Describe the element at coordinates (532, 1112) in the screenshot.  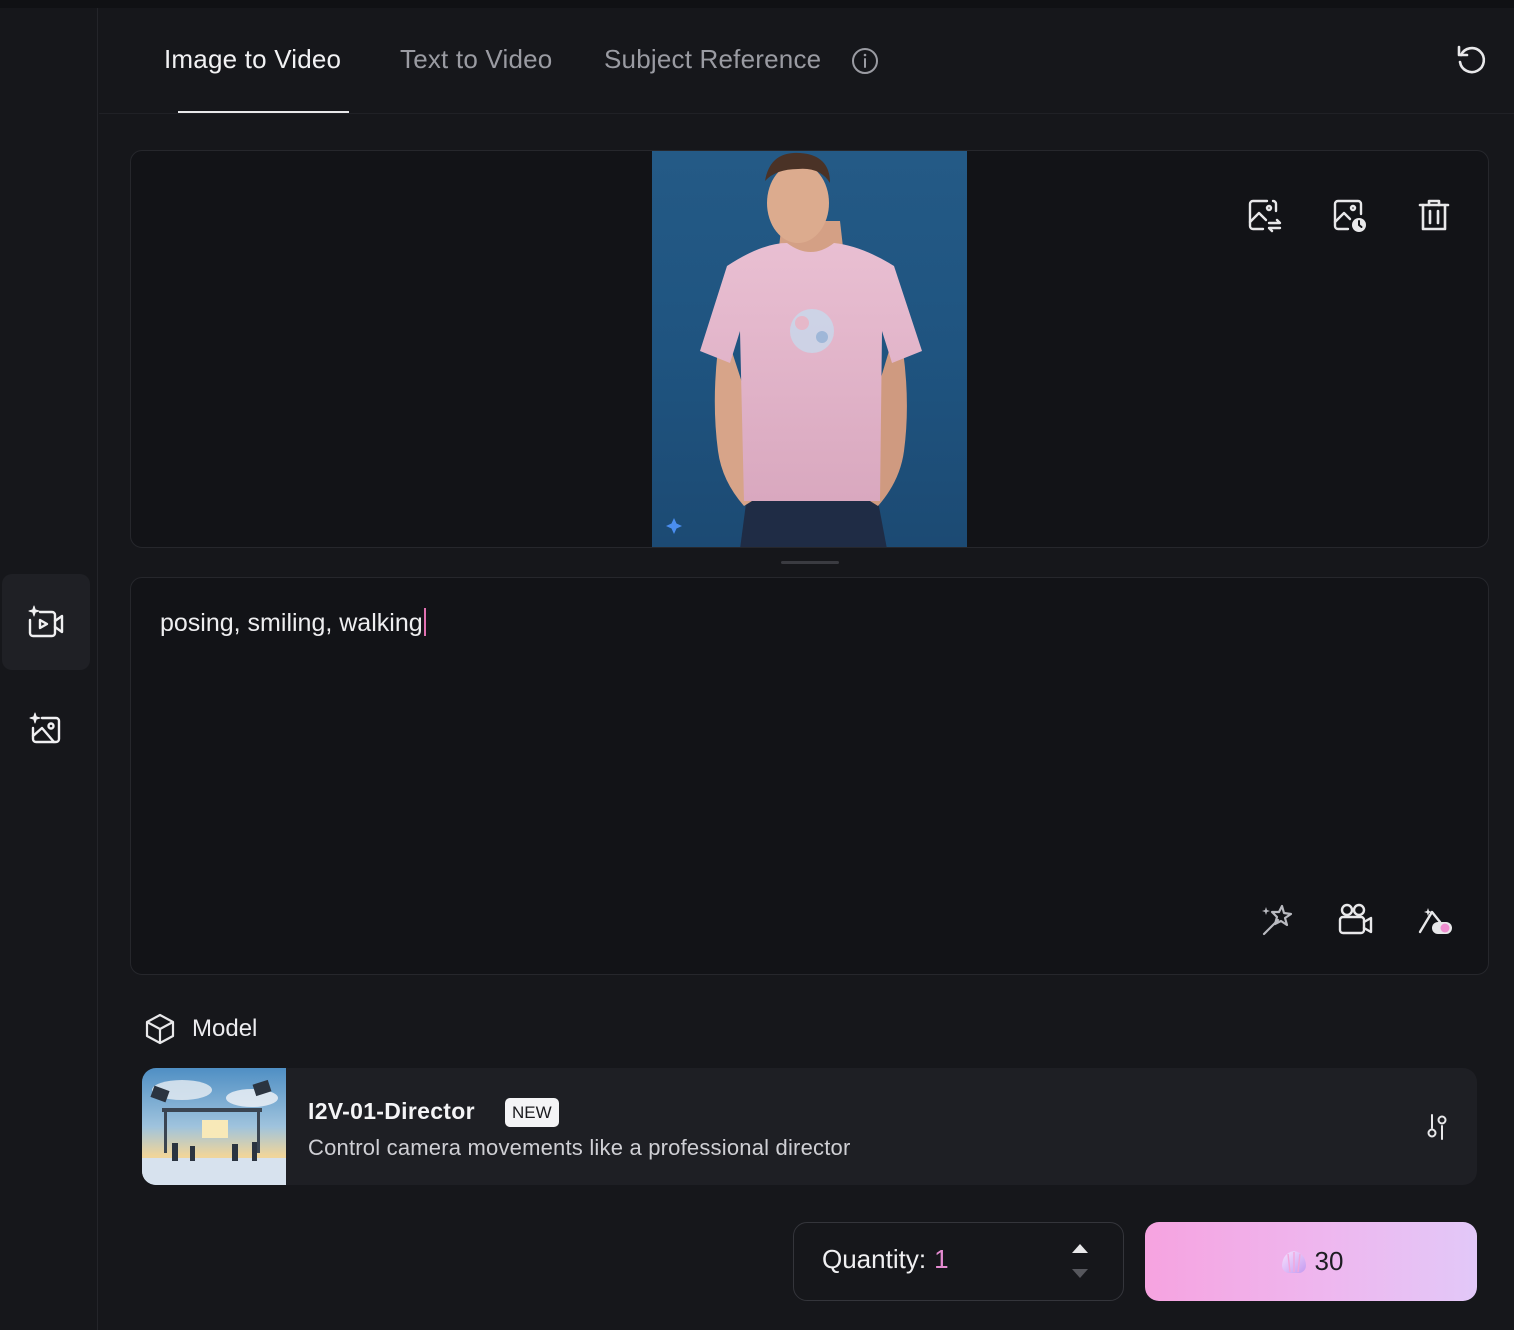
I see `new-badge: NEW` at that location.